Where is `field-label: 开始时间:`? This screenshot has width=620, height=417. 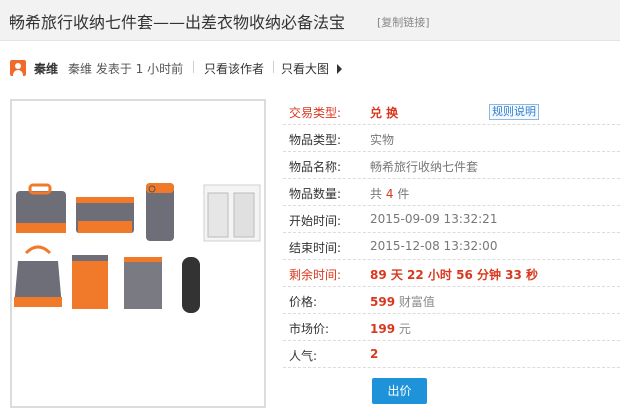 field-label: 开始时间: is located at coordinates (315, 221).